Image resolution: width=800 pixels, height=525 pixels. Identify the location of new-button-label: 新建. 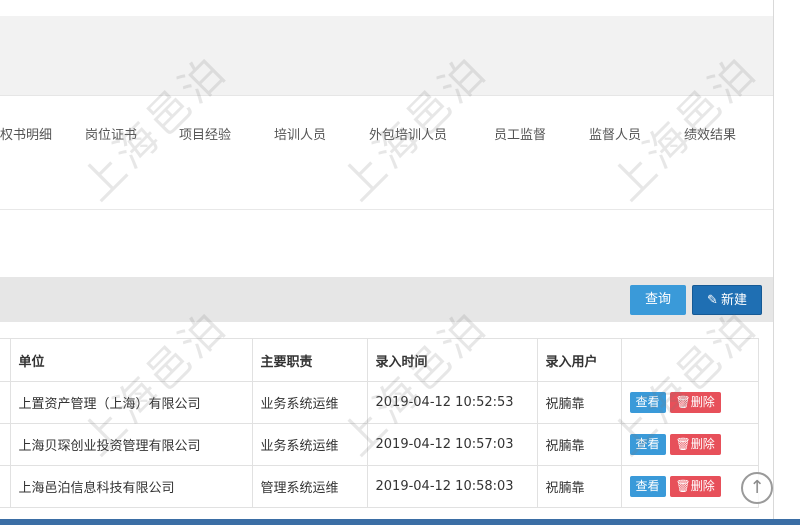
(733, 300).